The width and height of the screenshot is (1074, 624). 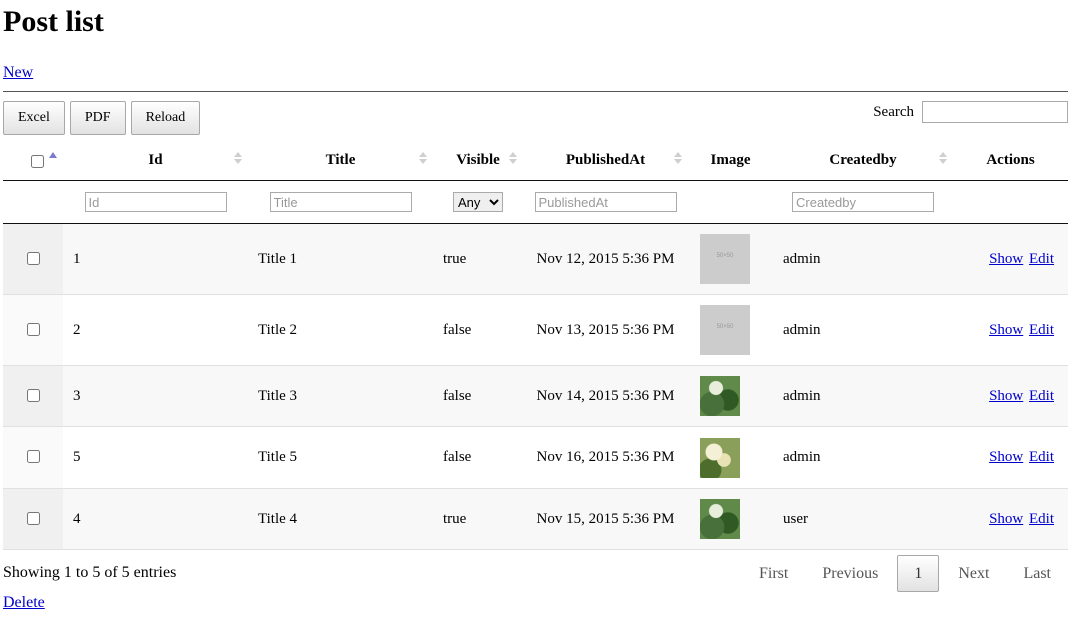 I want to click on row-published-at: Nov 15, 2015 5:36 PM, so click(x=605, y=519).